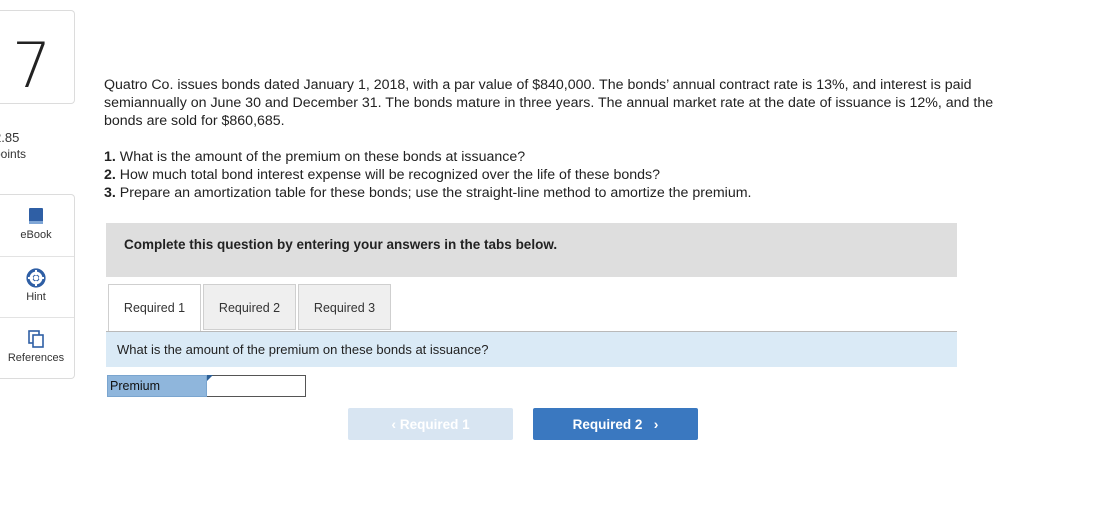  I want to click on points-label: points, so click(13, 154).